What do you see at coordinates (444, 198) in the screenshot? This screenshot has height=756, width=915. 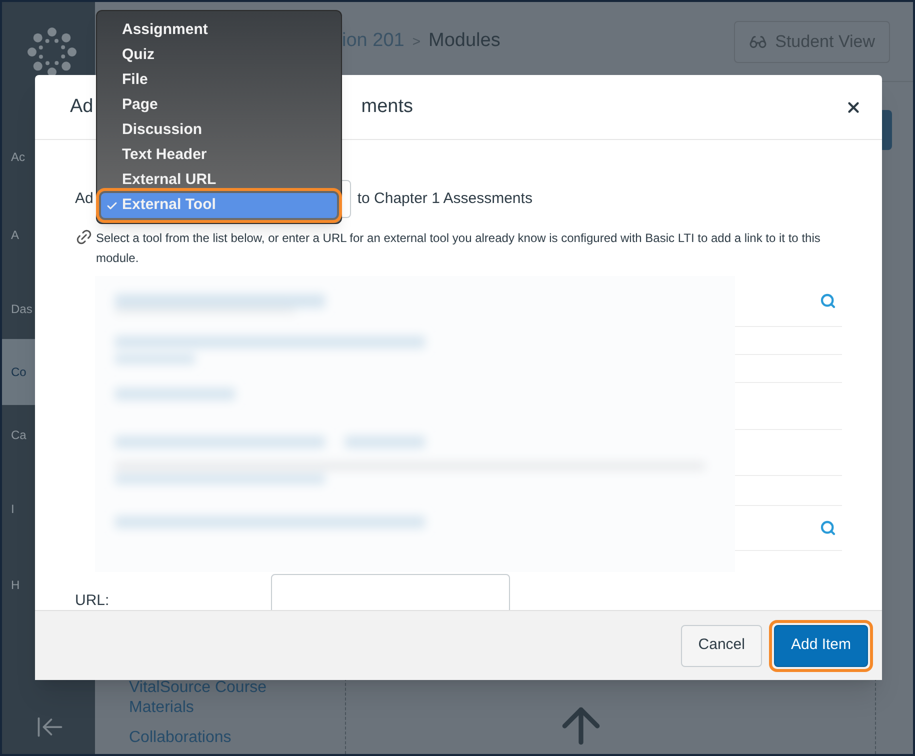 I see `add-label: to Chapter 1 Assessments` at bounding box center [444, 198].